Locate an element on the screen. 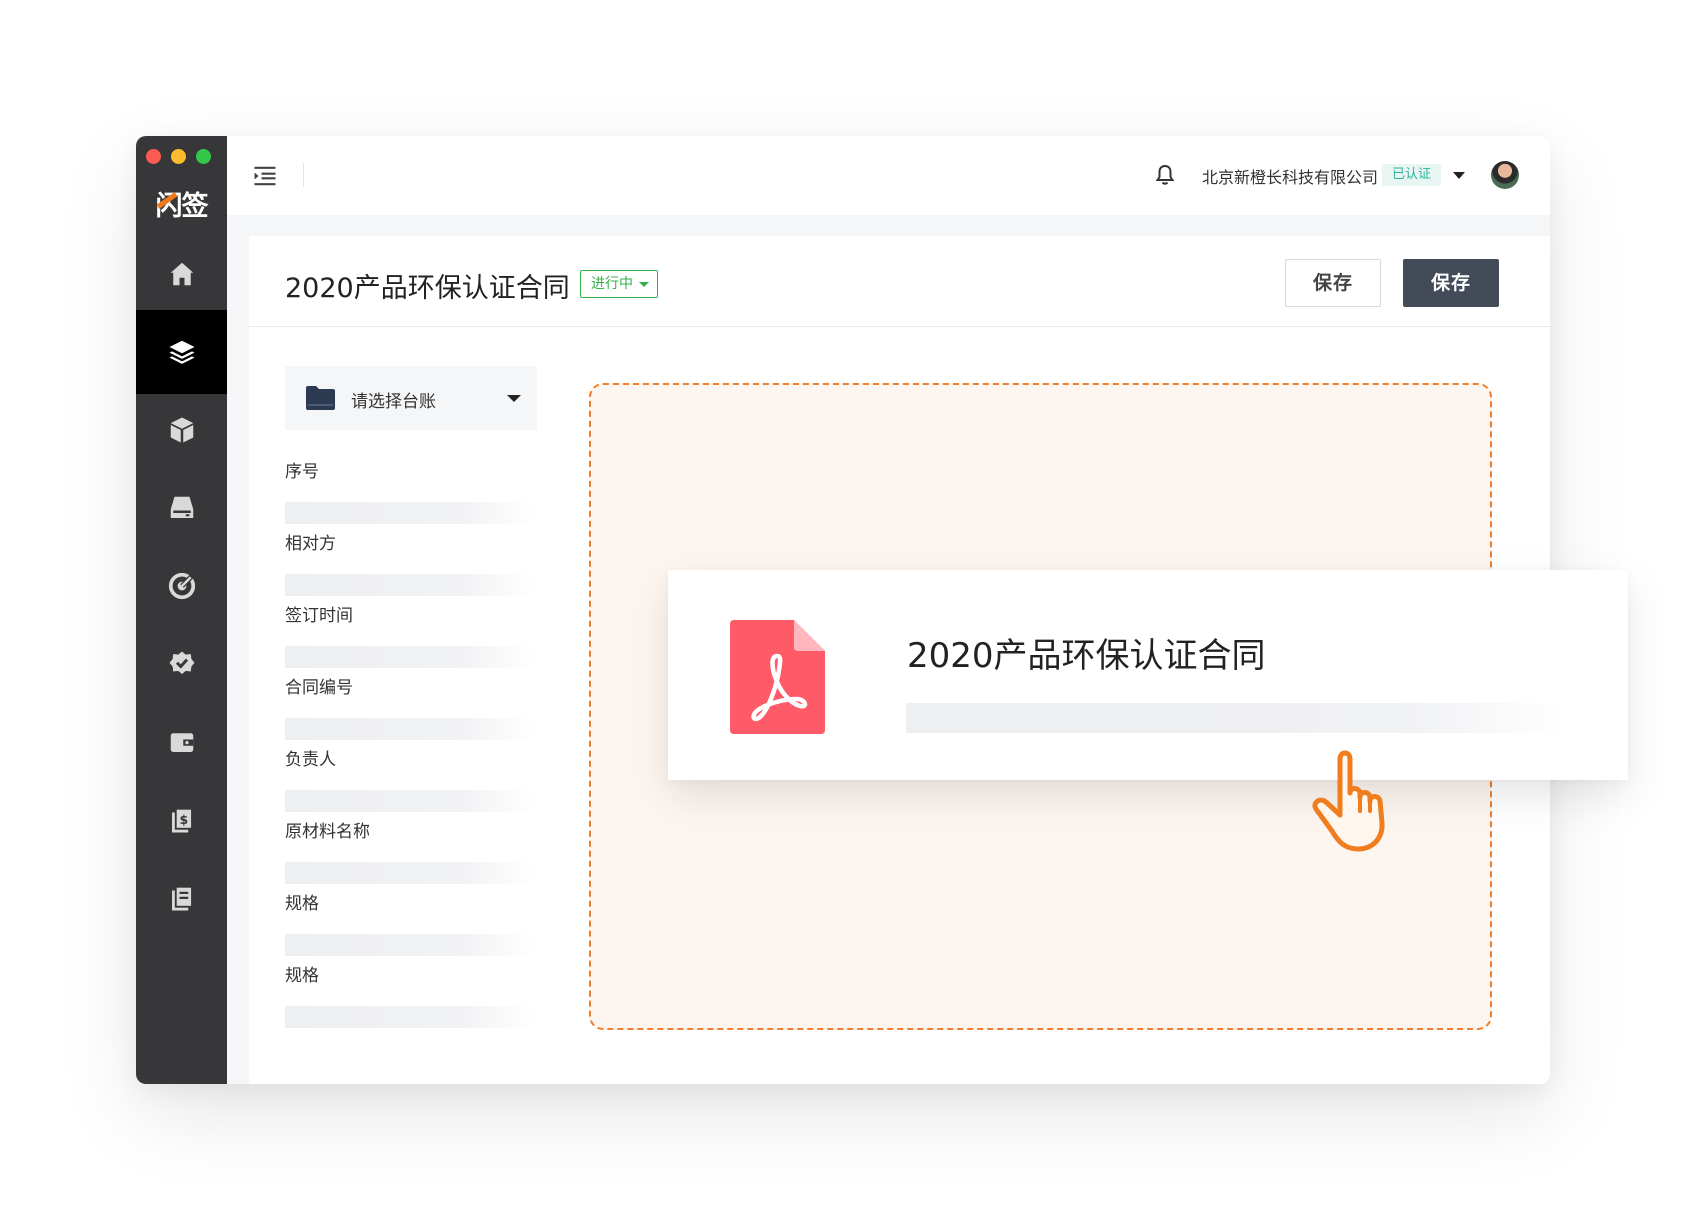 This screenshot has height=1216, width=1684. field-label: 负责人 is located at coordinates (310, 760).